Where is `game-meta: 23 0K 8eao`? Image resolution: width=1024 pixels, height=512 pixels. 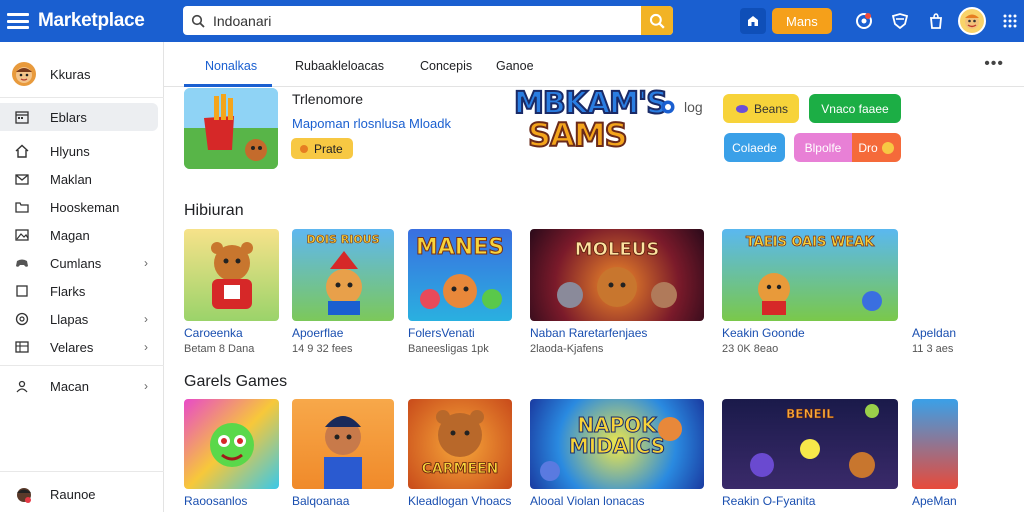 game-meta: 23 0K 8eao is located at coordinates (750, 349).